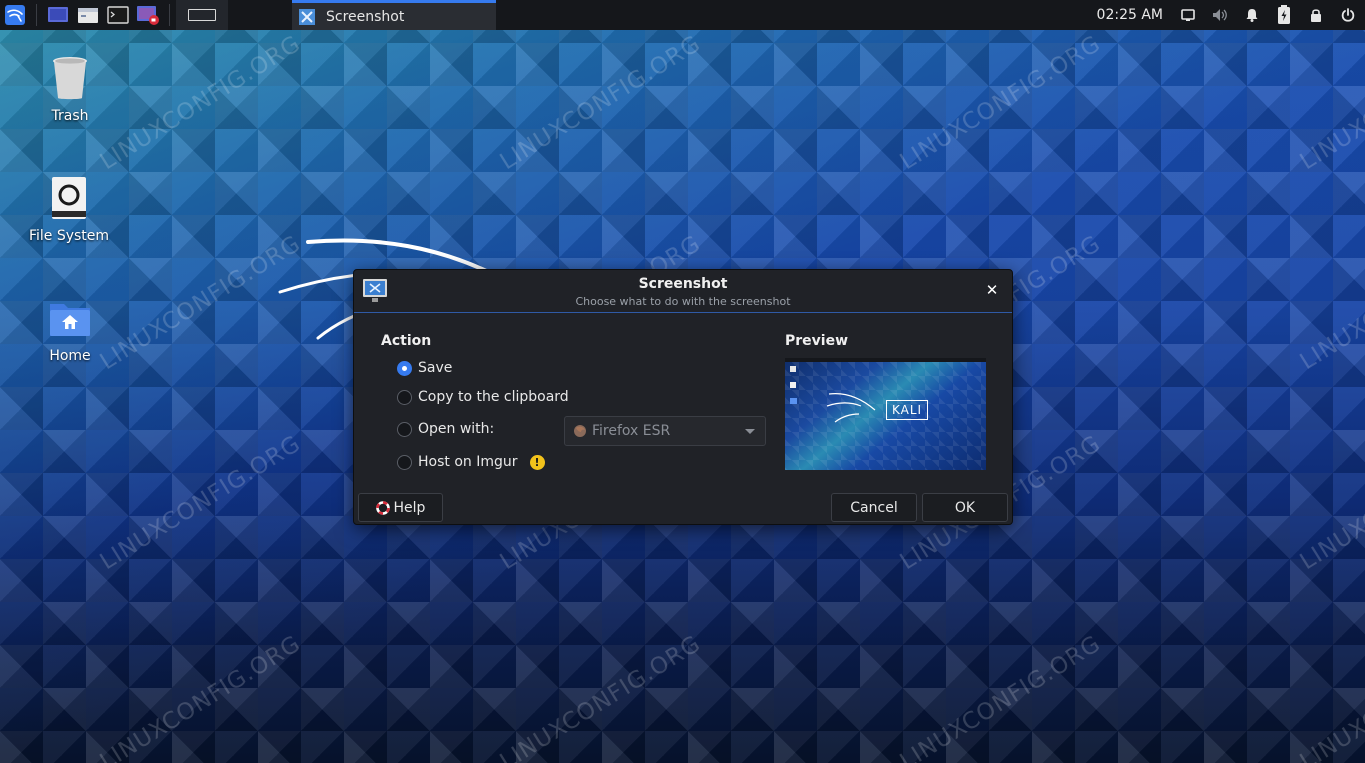 The width and height of the screenshot is (1365, 763). I want to click on ok-button: OK, so click(965, 507).